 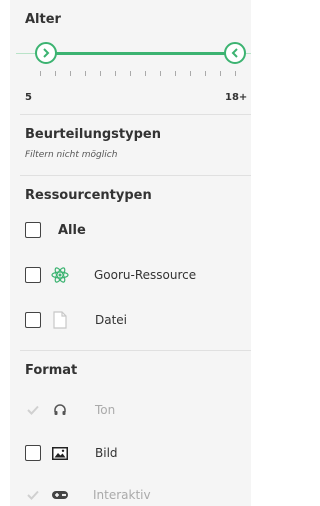 What do you see at coordinates (105, 410) in the screenshot?
I see `ton-label: Ton` at bounding box center [105, 410].